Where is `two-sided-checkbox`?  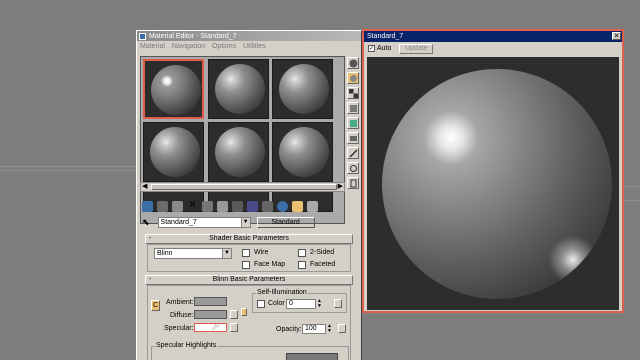
two-sided-checkbox is located at coordinates (302, 253).